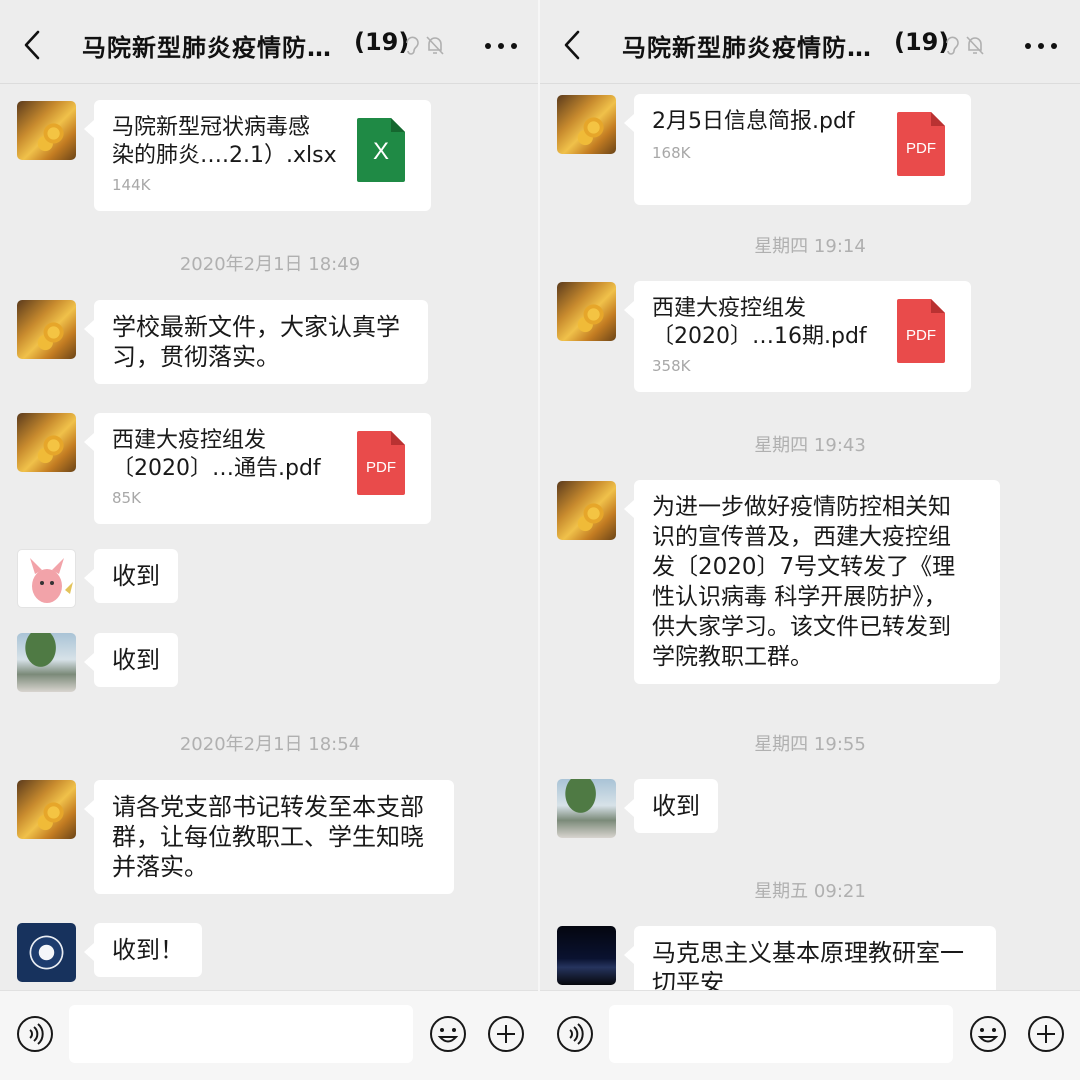 The image size is (1080, 1080). I want to click on file-message: 西建大疫控组发 〔2020〕…通告.pdf 85K PDF, so click(257, 468).